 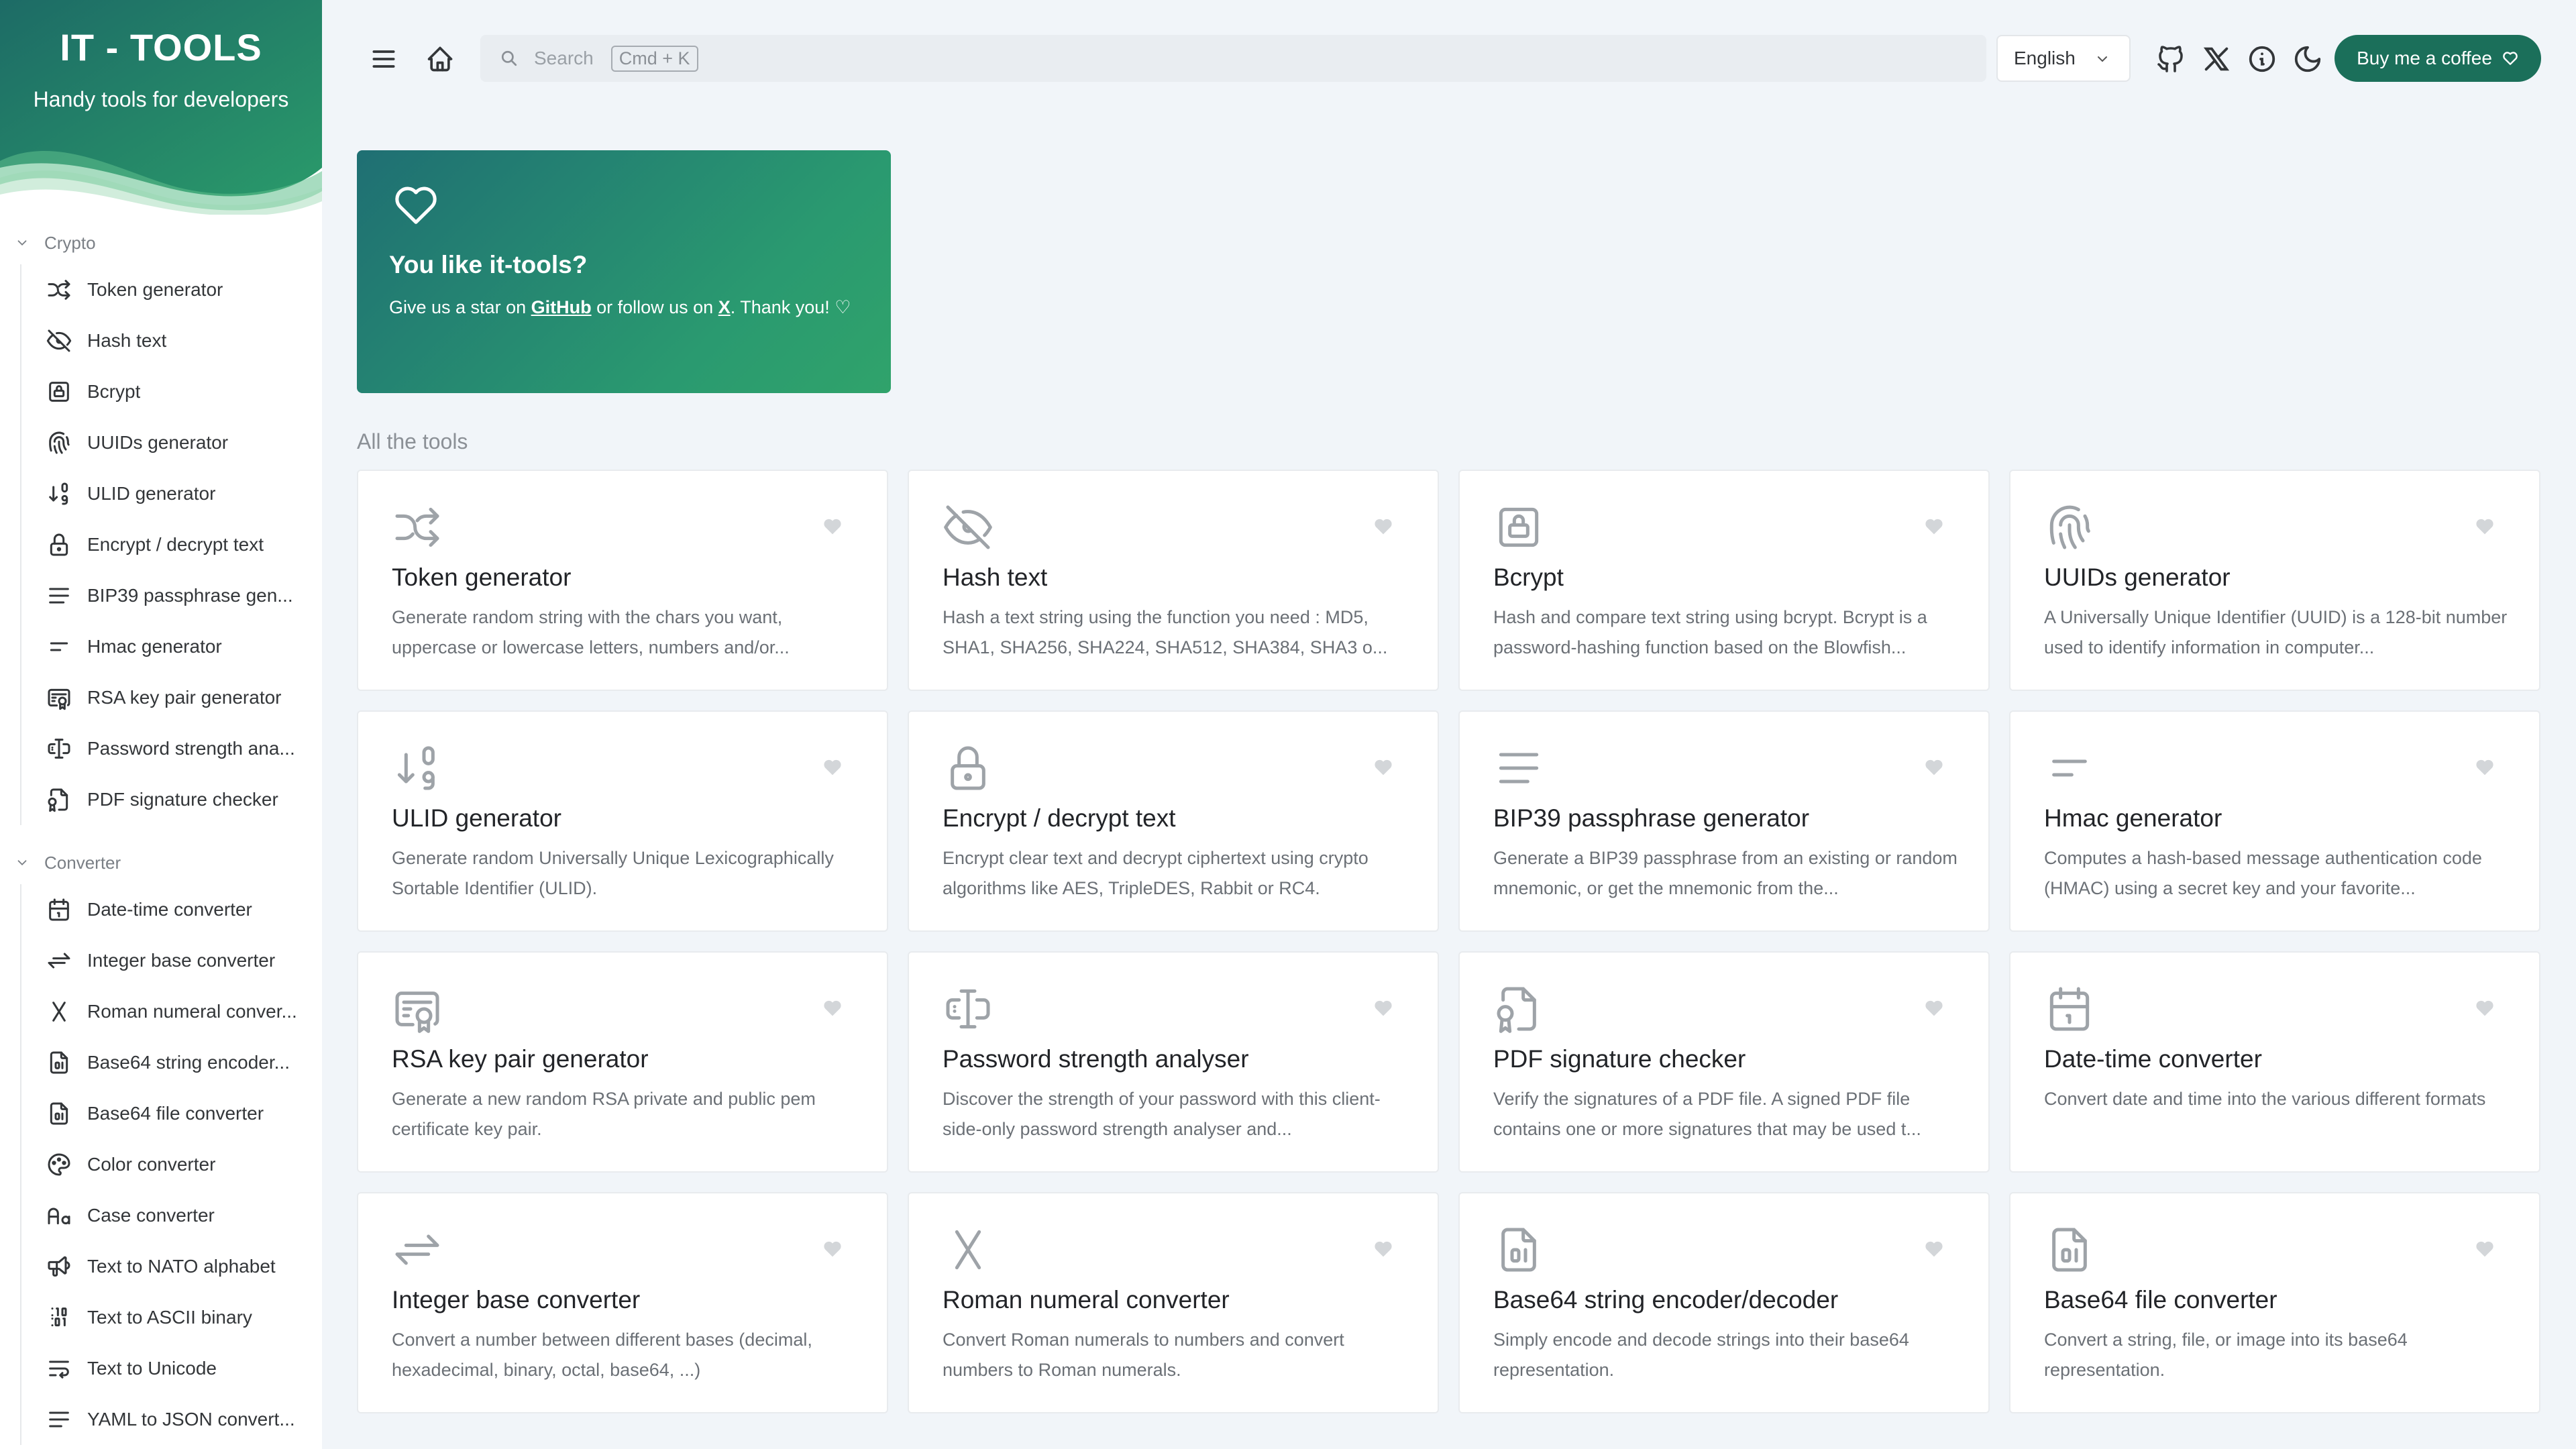 I want to click on sidebar-item: UUIDs generator, so click(x=171, y=442).